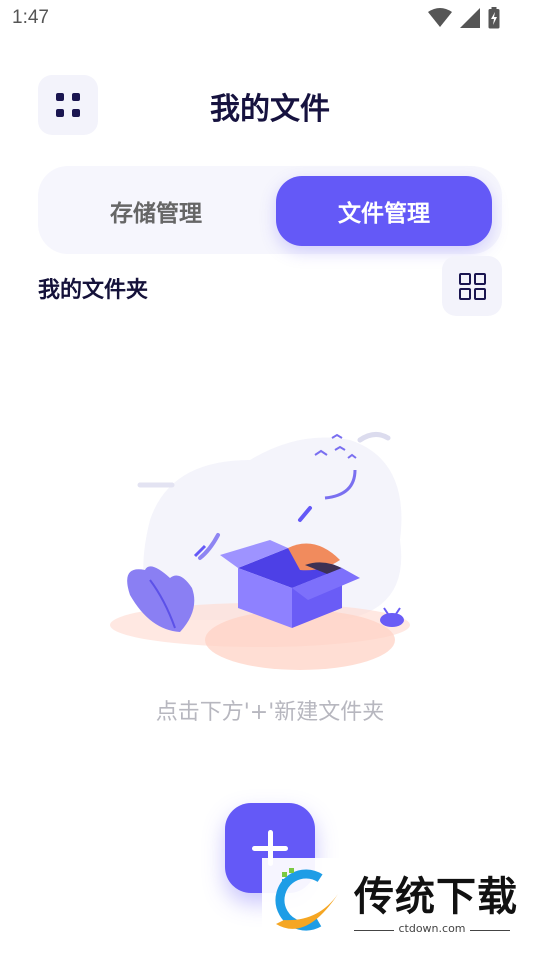 The width and height of the screenshot is (540, 960). What do you see at coordinates (494, 18) in the screenshot?
I see `battery-charging-icon` at bounding box center [494, 18].